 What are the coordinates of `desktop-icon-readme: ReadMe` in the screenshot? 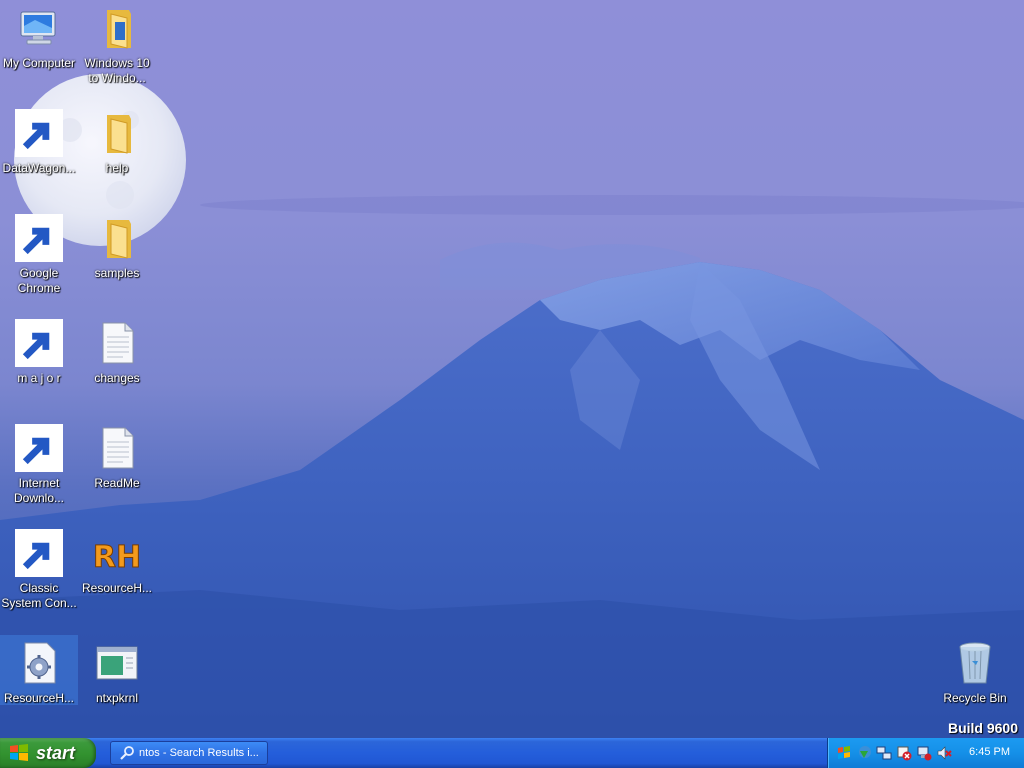 It's located at (117, 472).